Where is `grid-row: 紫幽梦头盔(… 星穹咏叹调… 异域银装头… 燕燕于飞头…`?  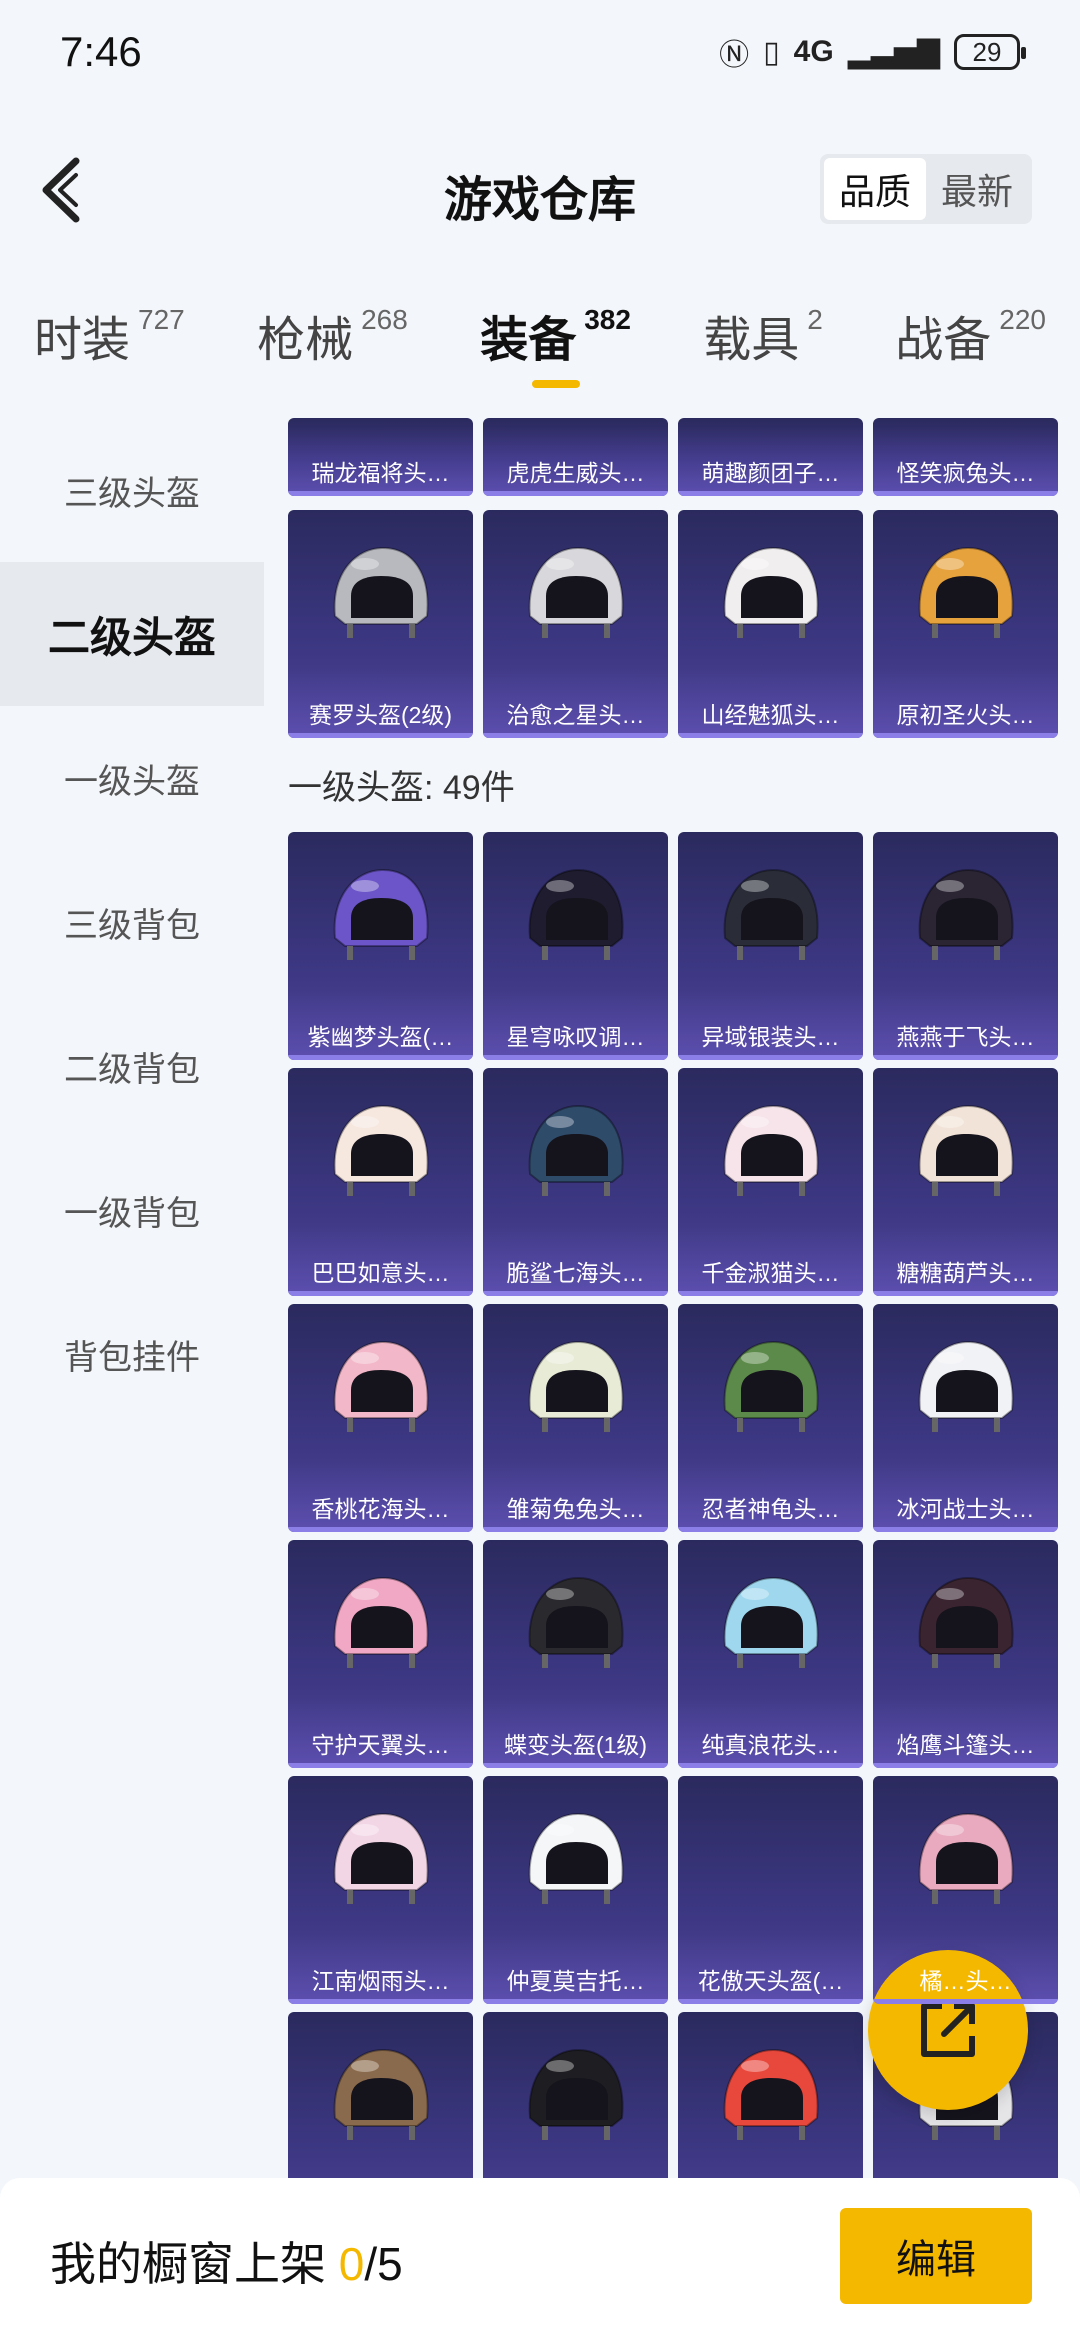 grid-row: 紫幽梦头盔(… 星穹咏叹调… 异域银装头… 燕燕于飞头… is located at coordinates (673, 946).